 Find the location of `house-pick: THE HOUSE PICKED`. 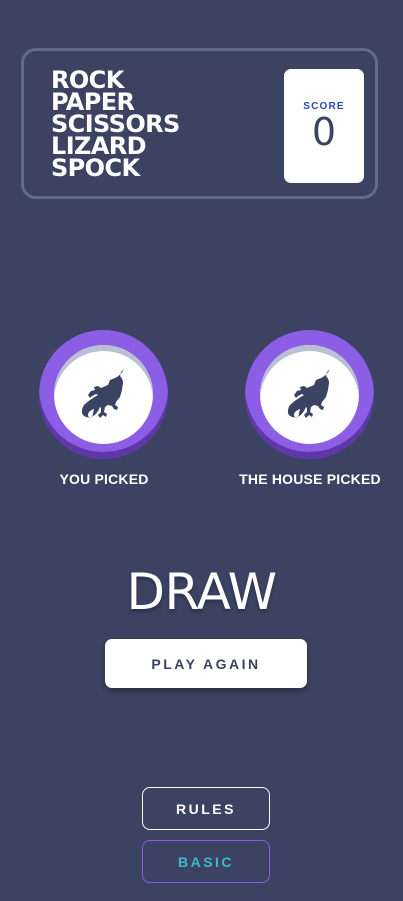

house-pick: THE HOUSE PICKED is located at coordinates (310, 408).